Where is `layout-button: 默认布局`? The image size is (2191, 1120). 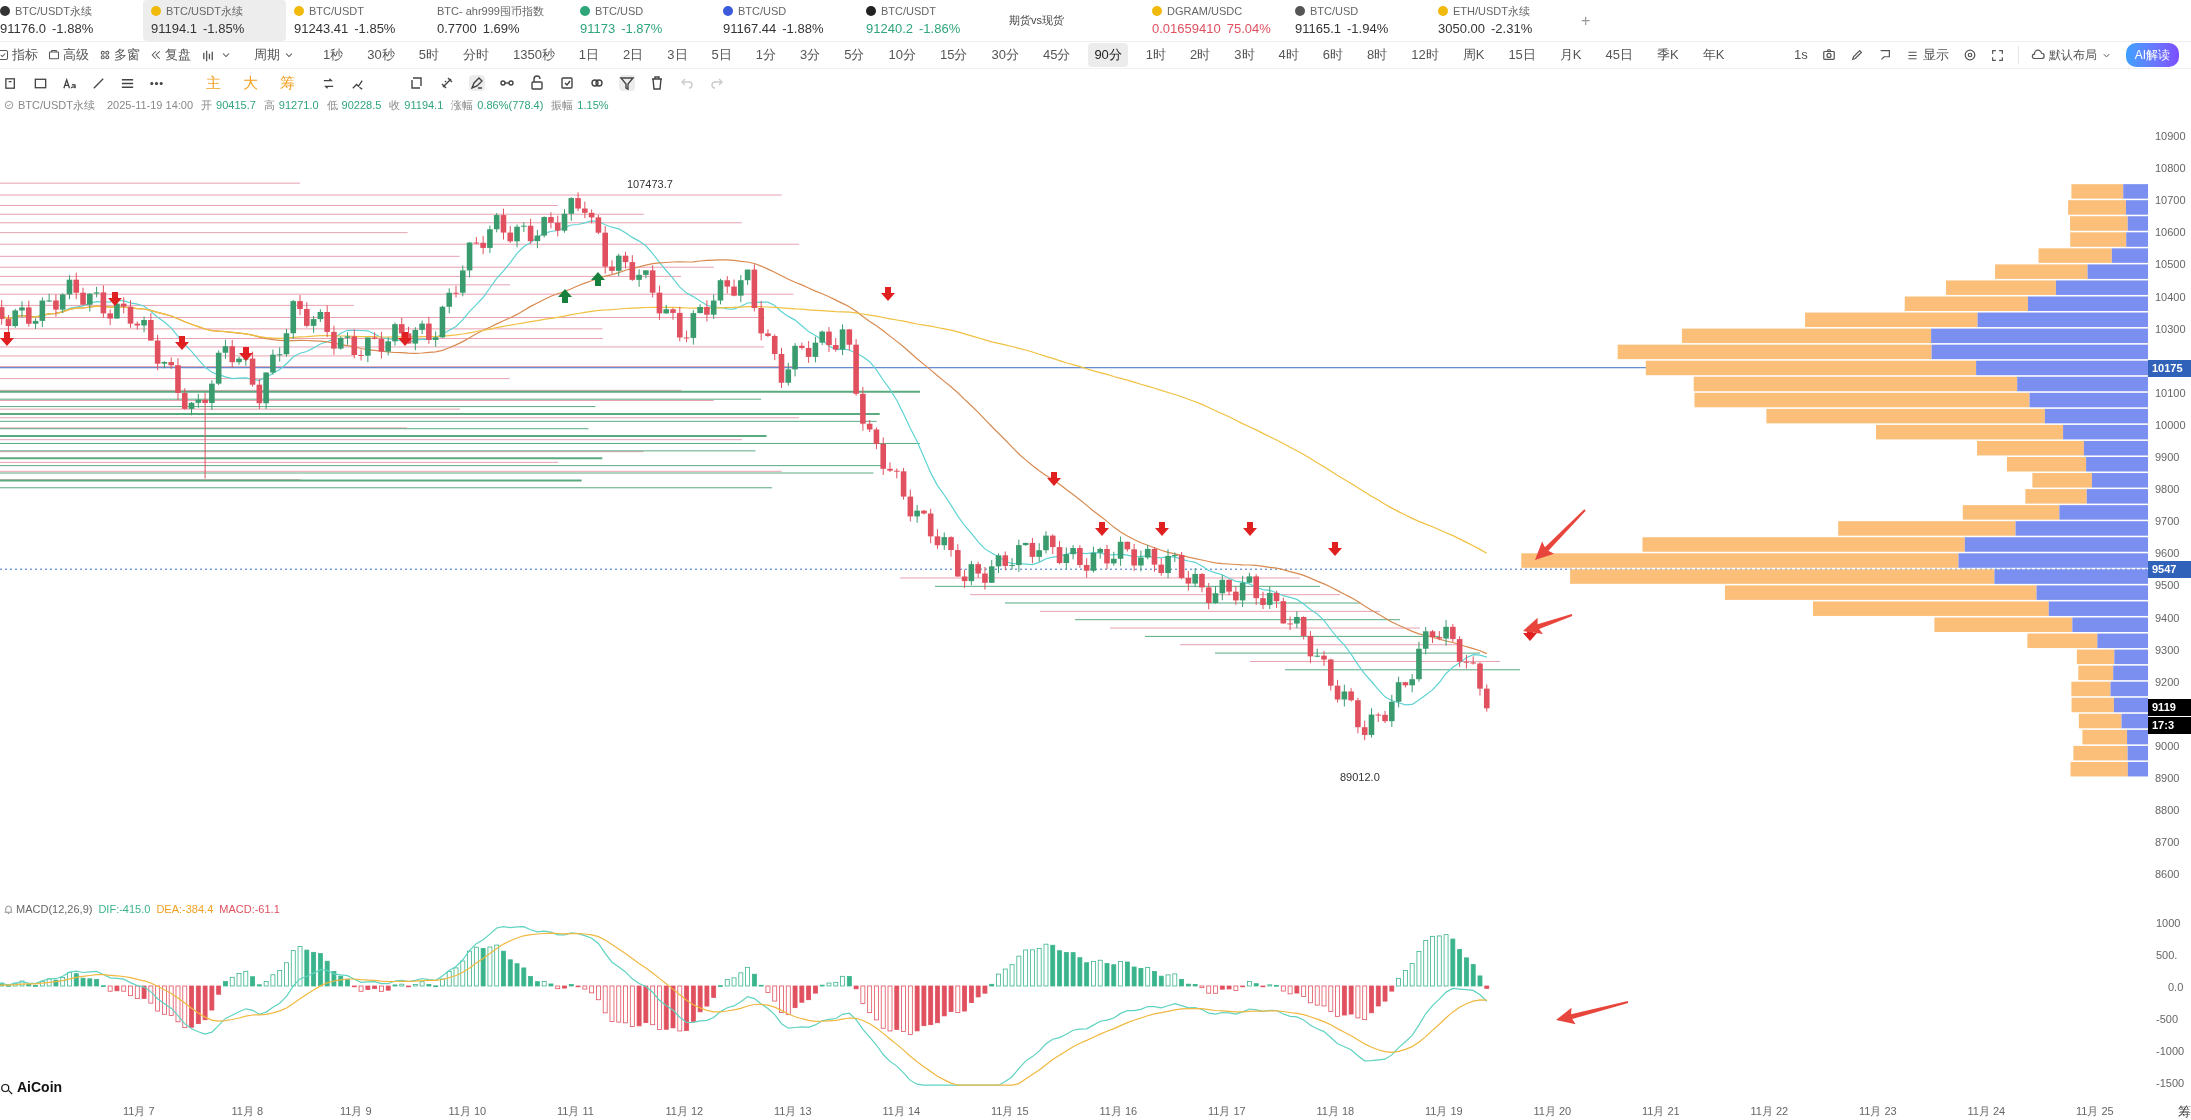
layout-button: 默认布局 is located at coordinates (2064, 55).